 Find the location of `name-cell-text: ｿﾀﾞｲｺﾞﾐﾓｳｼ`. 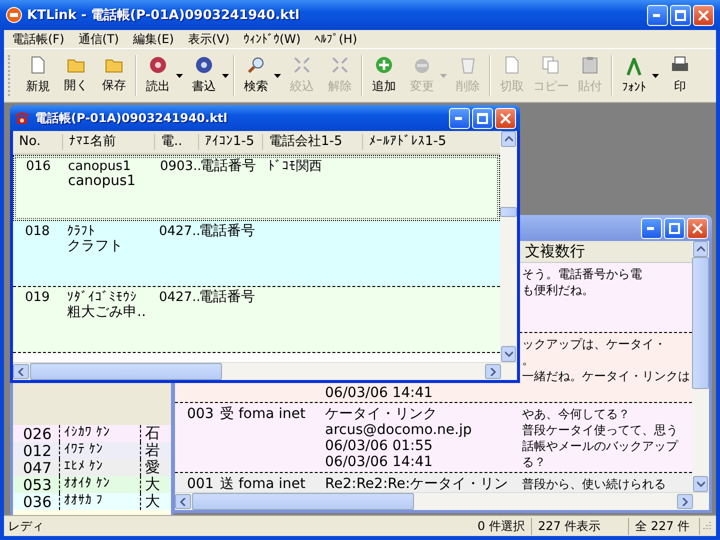

name-cell-text: ｿﾀﾞｲｺﾞﾐﾓｳｼ is located at coordinates (102, 297).